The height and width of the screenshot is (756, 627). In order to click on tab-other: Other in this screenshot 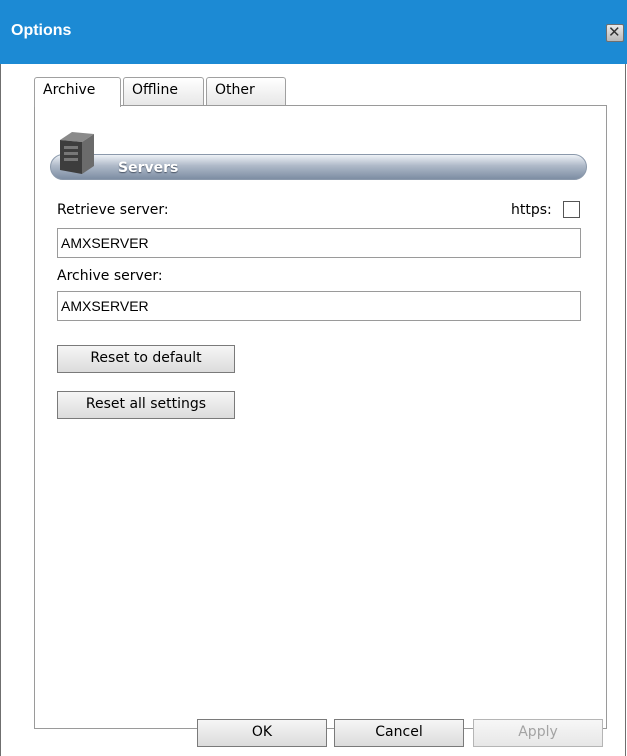, I will do `click(246, 91)`.